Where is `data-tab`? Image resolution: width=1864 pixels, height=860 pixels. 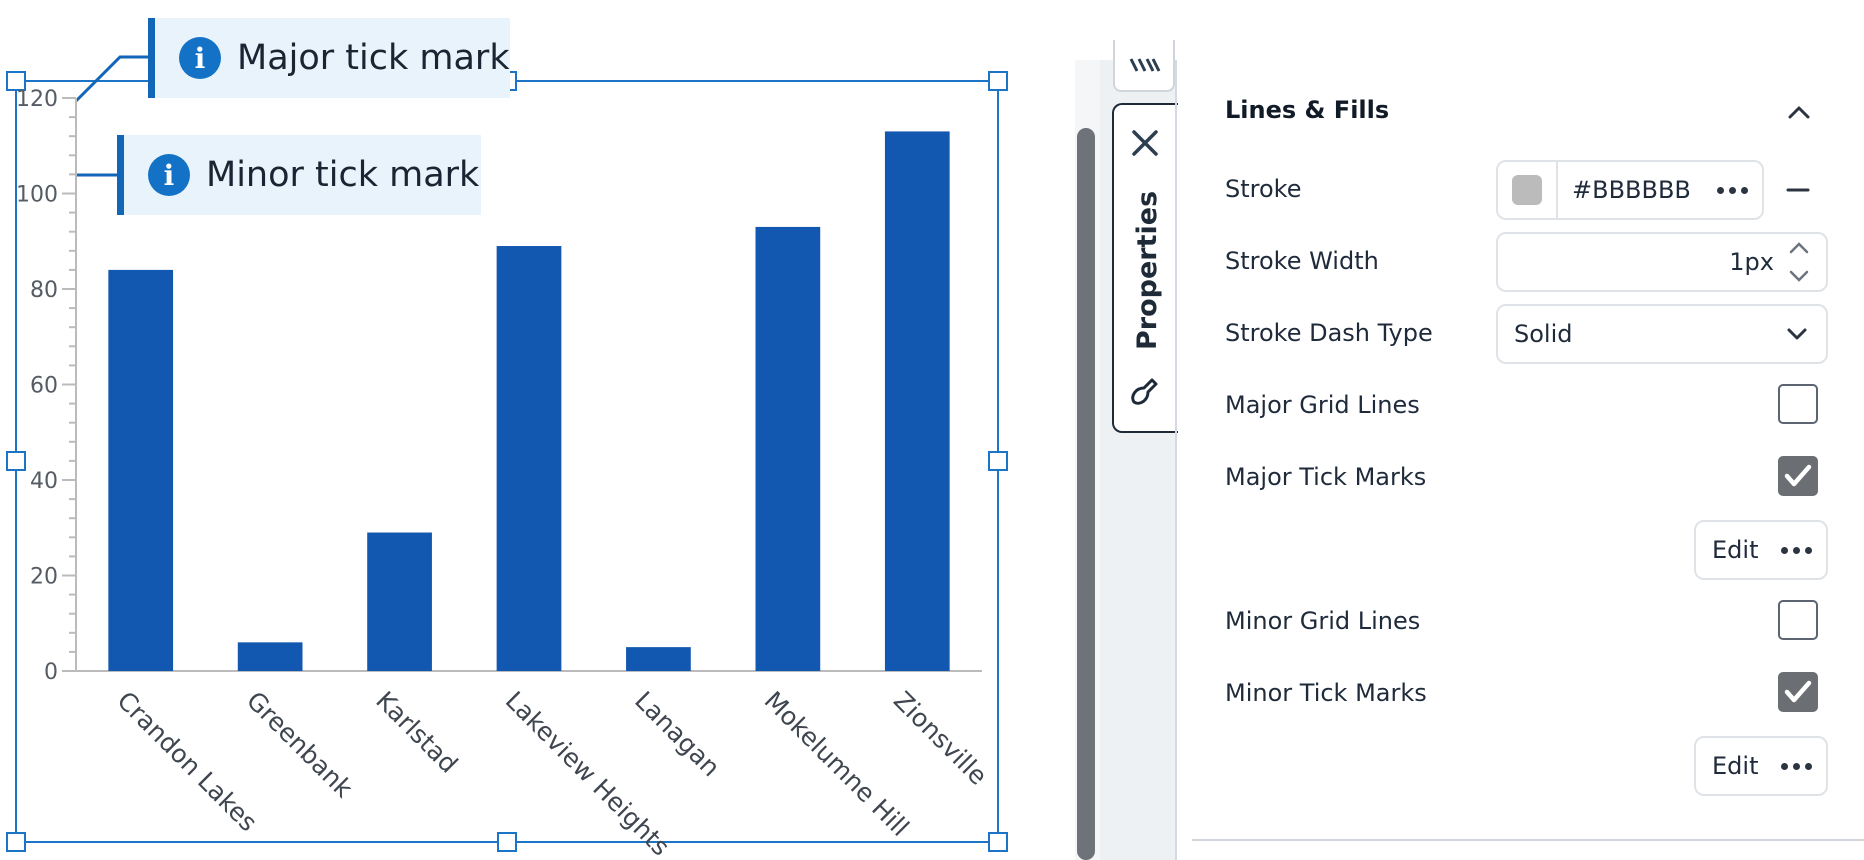
data-tab is located at coordinates (1144, 66).